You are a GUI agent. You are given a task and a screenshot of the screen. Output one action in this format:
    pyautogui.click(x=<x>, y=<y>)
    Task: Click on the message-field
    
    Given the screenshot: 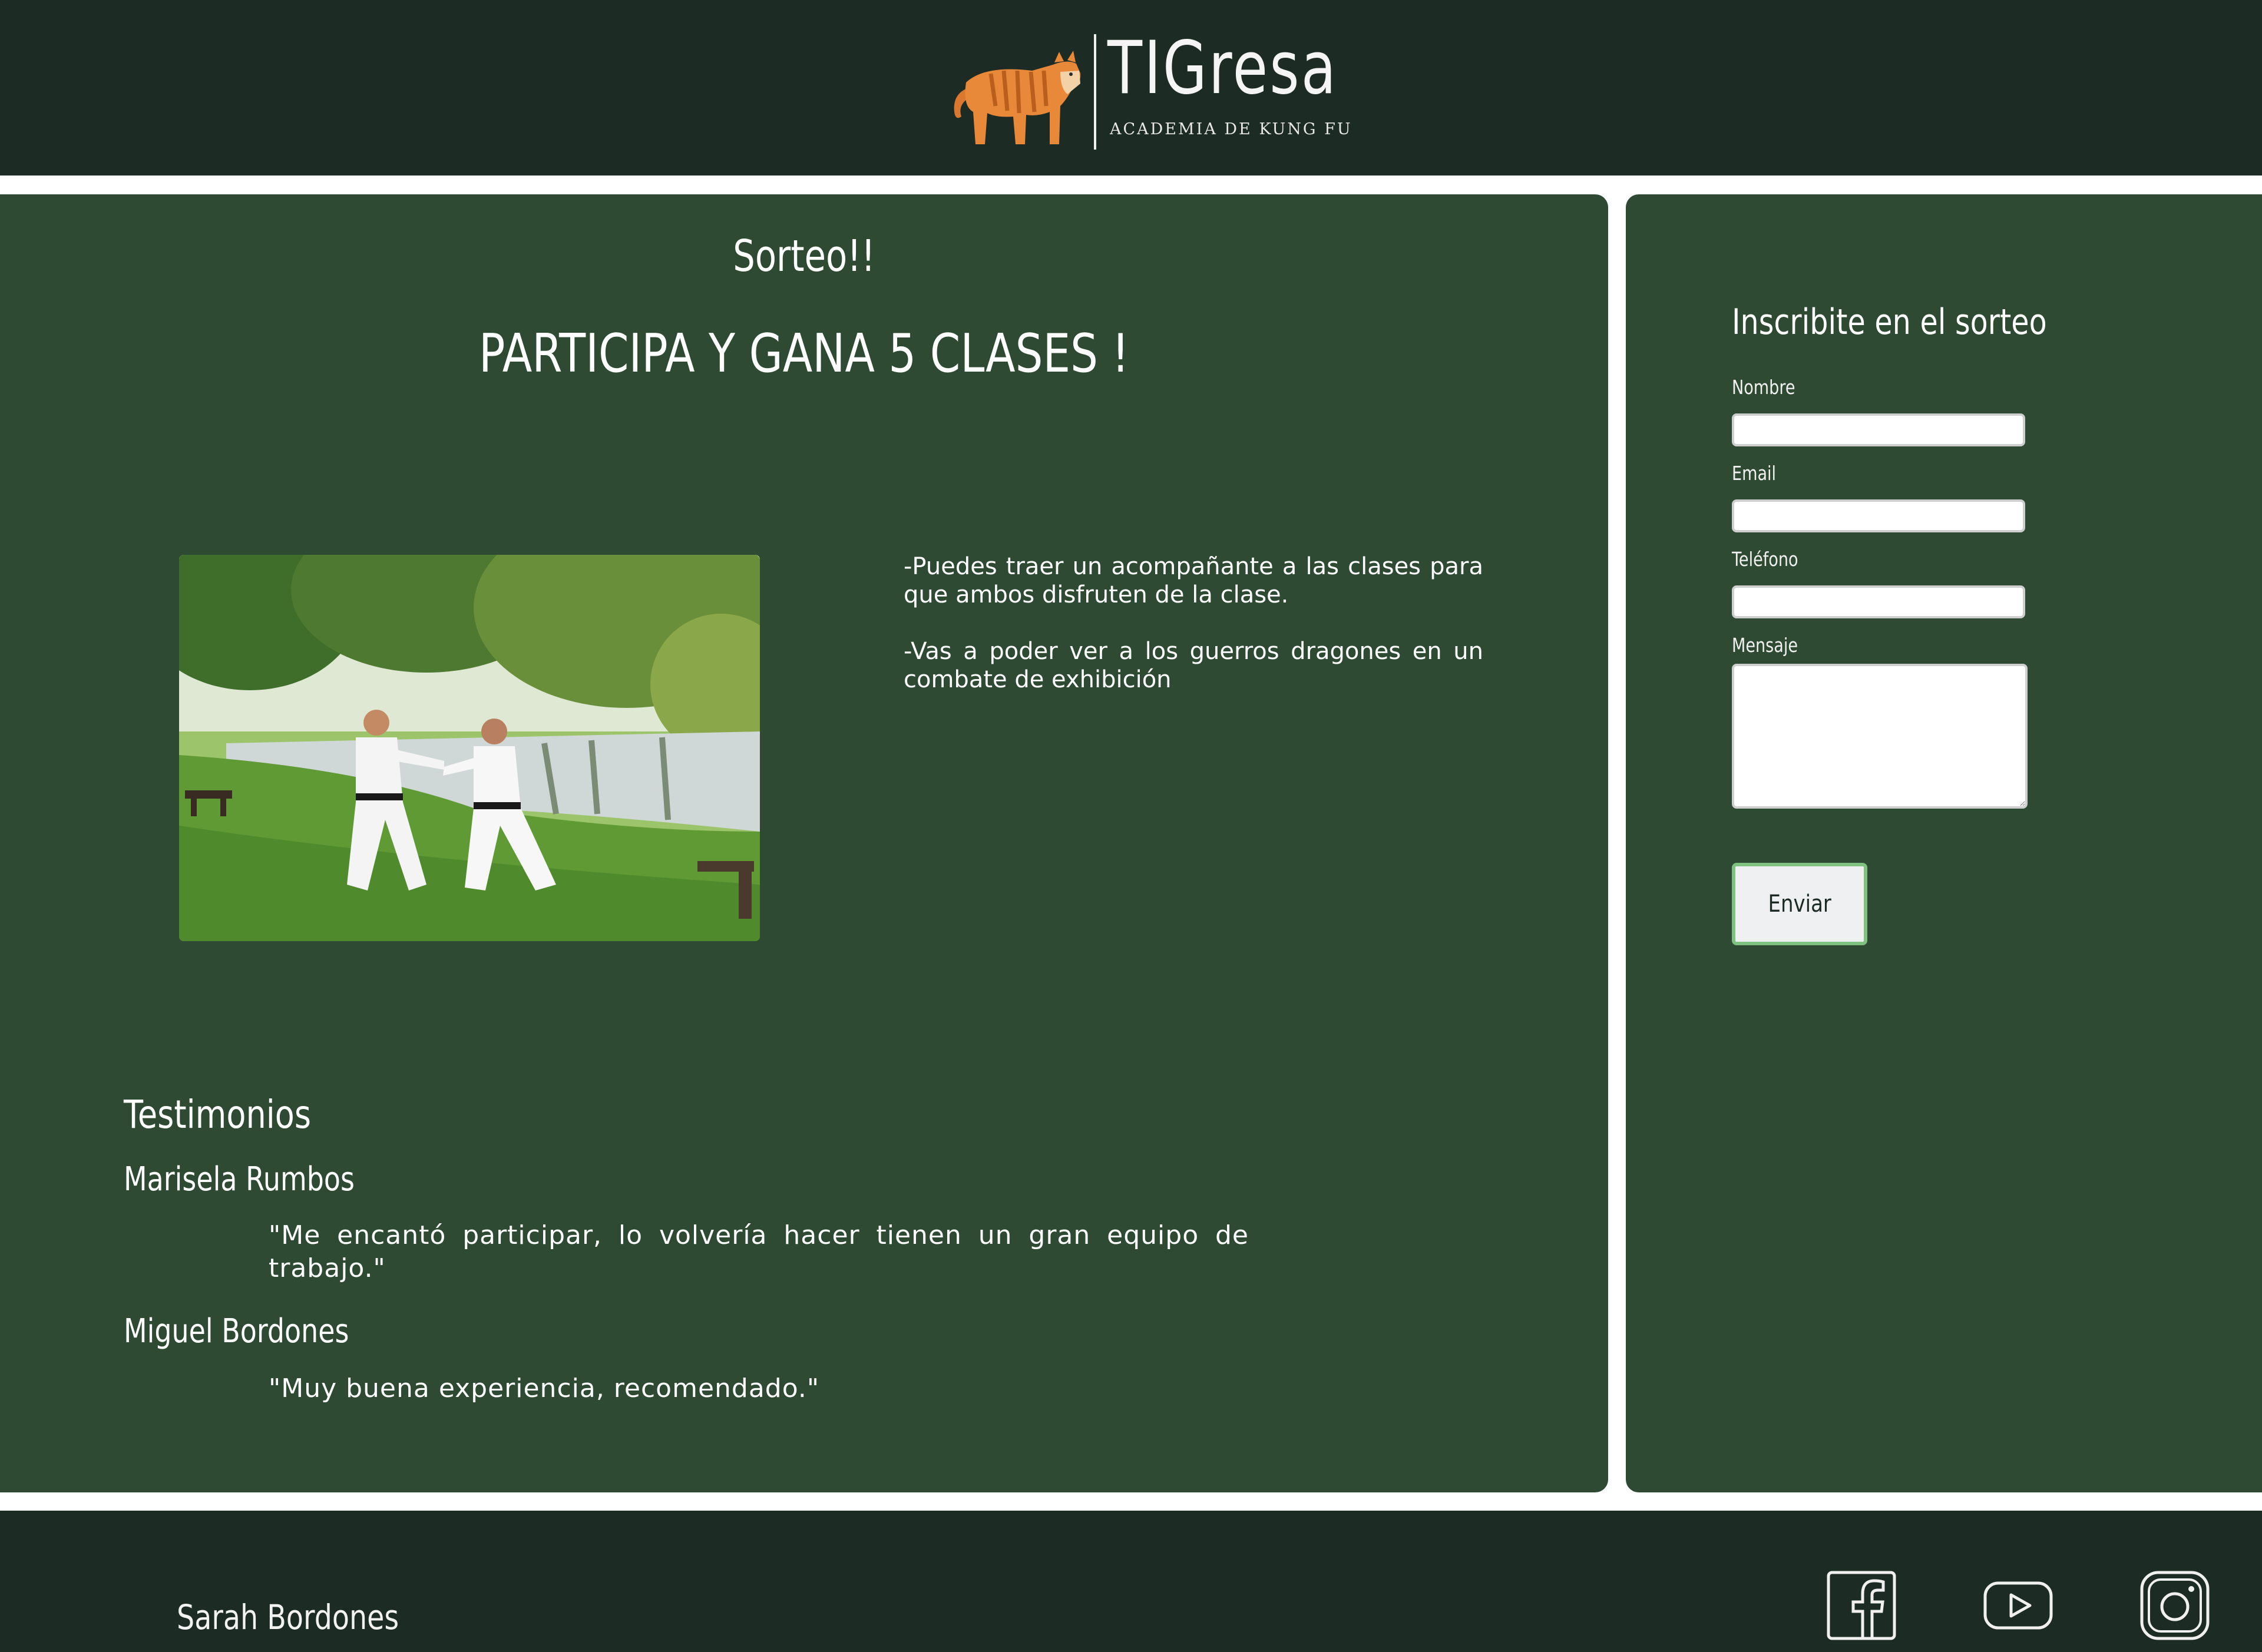 What is the action you would take?
    pyautogui.click(x=1880, y=736)
    